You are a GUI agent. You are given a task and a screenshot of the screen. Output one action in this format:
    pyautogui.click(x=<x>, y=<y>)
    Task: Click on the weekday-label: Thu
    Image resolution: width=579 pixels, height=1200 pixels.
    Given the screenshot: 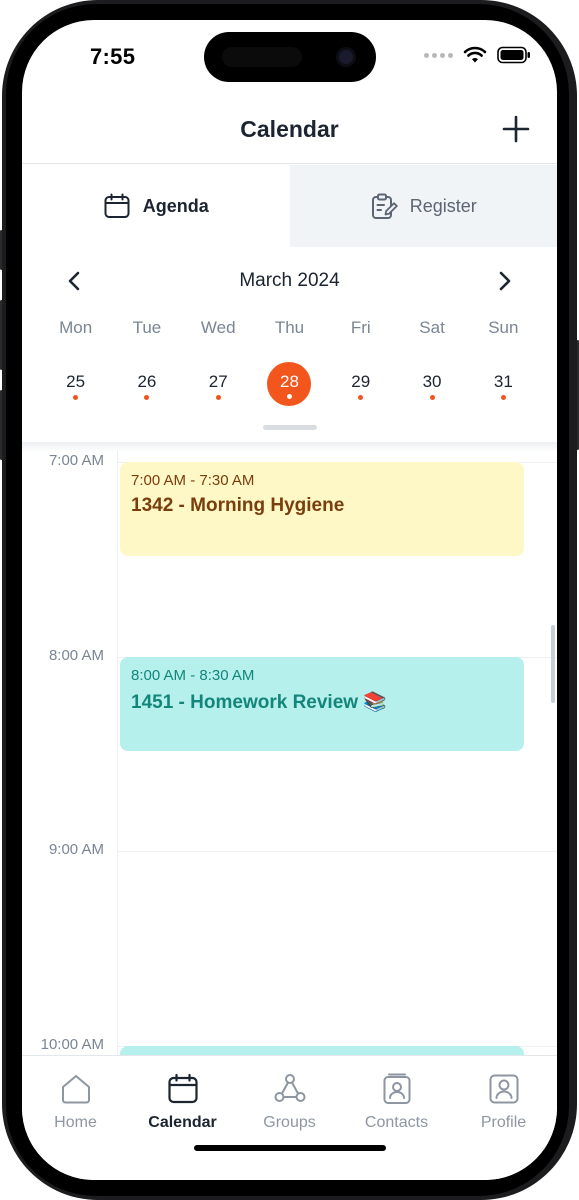 What is the action you would take?
    pyautogui.click(x=289, y=327)
    